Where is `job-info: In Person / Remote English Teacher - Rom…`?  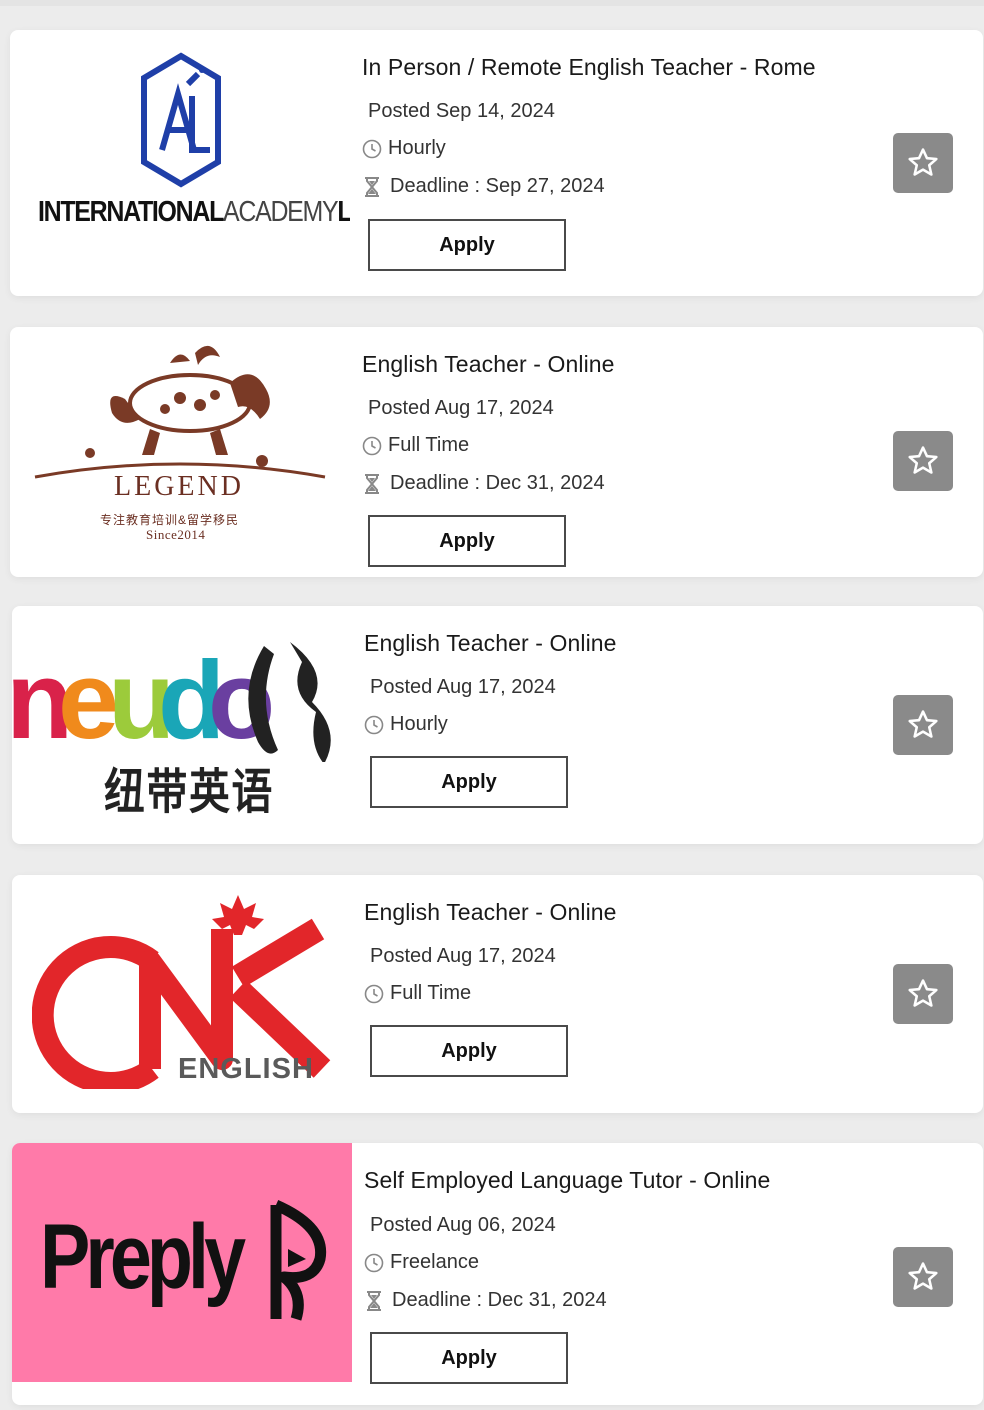
job-info: In Person / Remote English Teacher - Rom… is located at coordinates (617, 163).